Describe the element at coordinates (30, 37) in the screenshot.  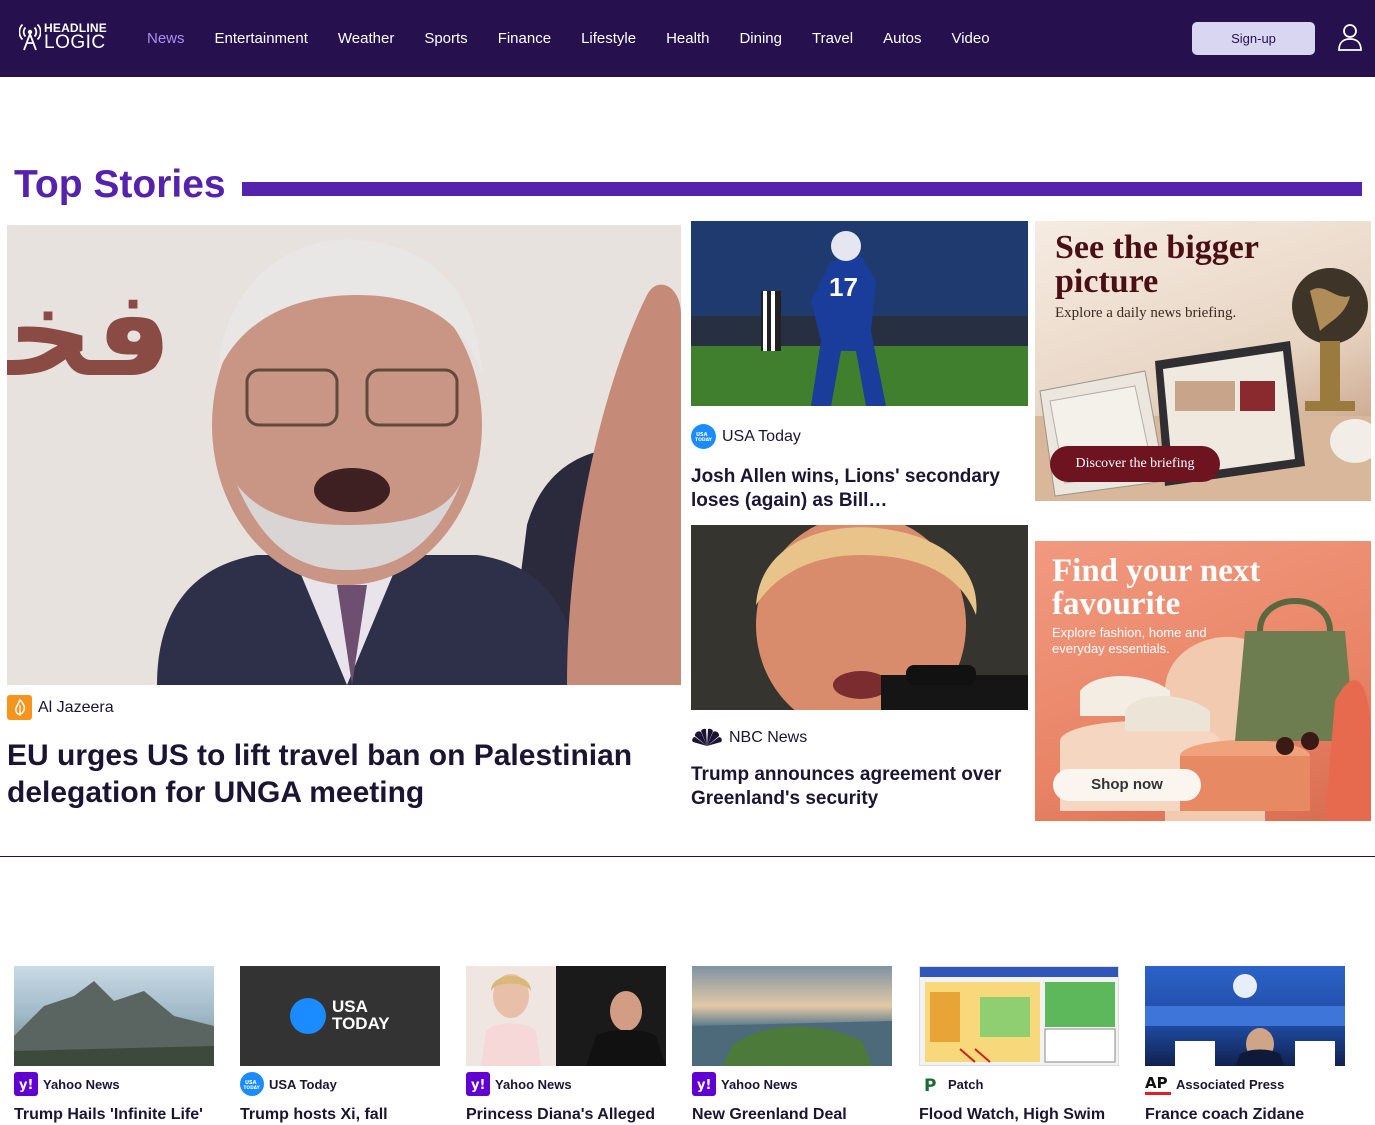
I see `broadcast-tower-icon` at that location.